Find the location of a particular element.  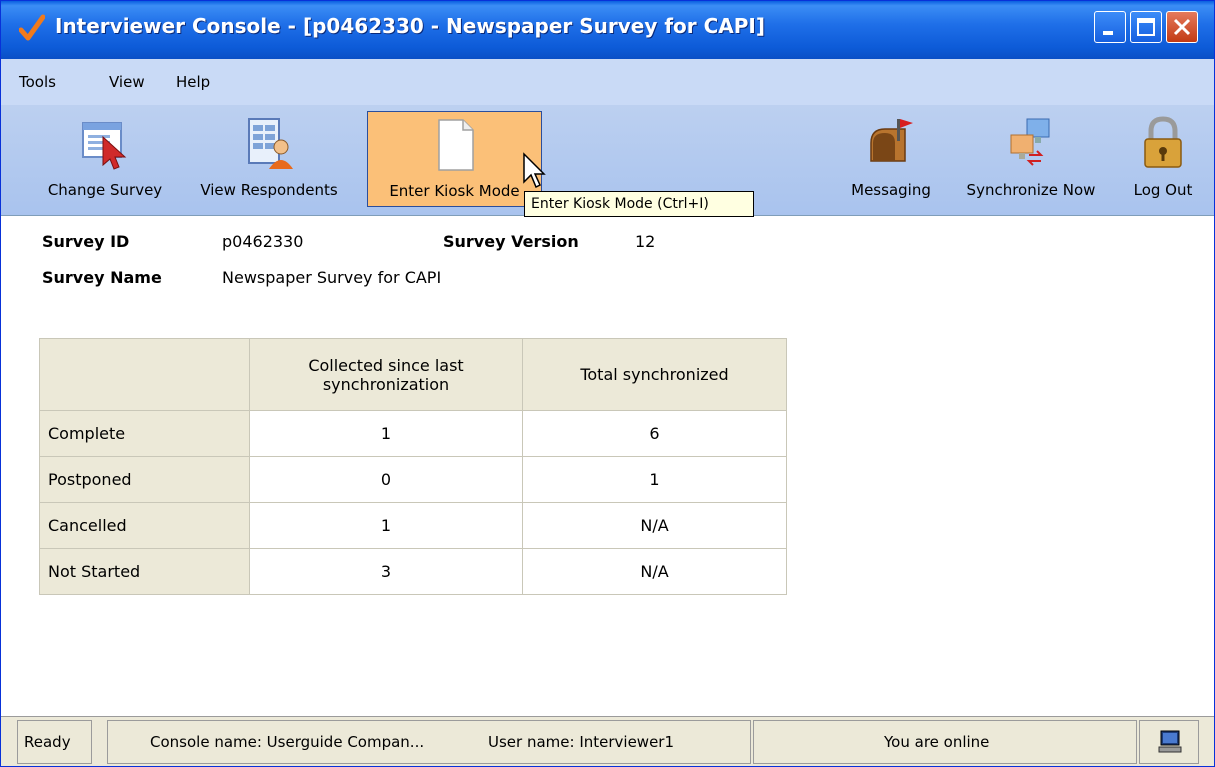

close-button is located at coordinates (1182, 27).